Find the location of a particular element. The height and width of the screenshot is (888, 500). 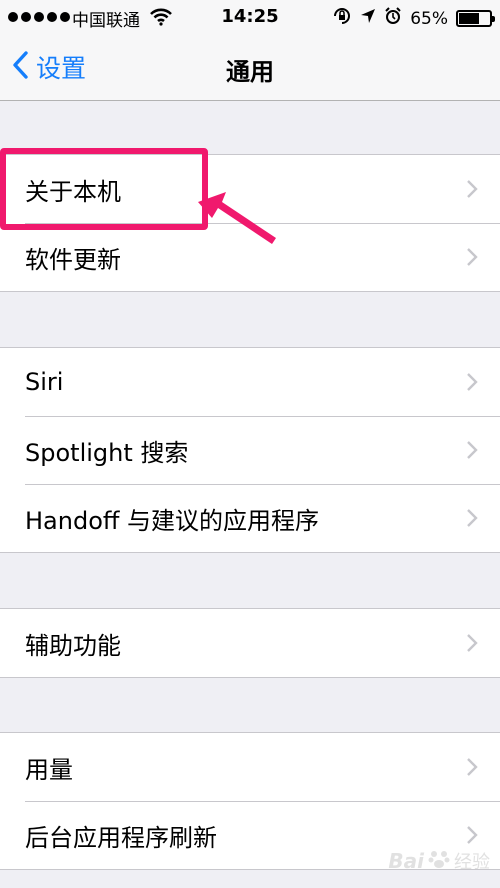

battery-icon is located at coordinates (475, 18).